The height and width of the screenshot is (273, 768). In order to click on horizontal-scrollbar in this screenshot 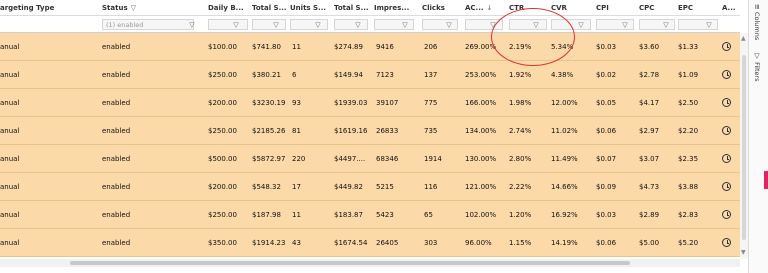, I will do `click(370, 263)`.